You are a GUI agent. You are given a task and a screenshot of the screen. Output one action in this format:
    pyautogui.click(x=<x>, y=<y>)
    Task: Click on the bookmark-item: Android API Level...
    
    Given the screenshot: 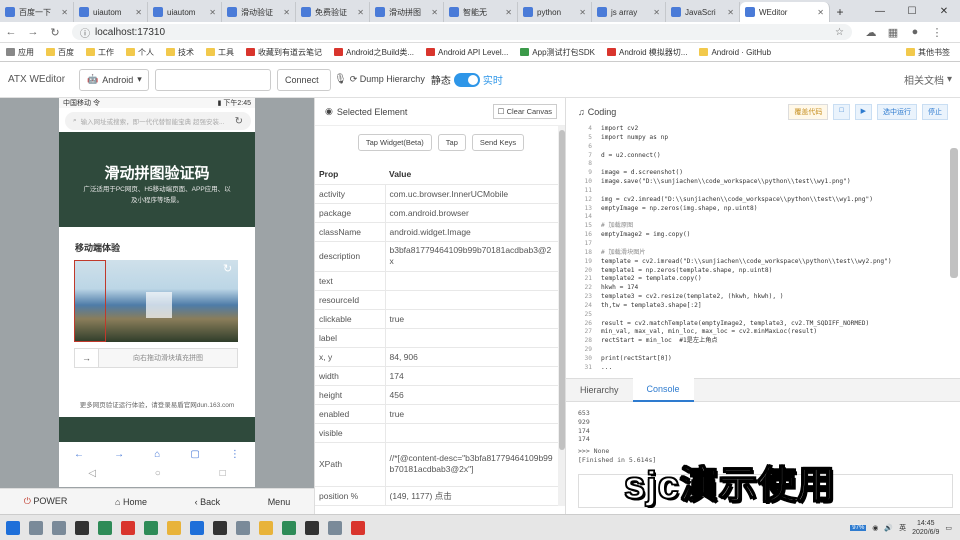 What is the action you would take?
    pyautogui.click(x=467, y=52)
    